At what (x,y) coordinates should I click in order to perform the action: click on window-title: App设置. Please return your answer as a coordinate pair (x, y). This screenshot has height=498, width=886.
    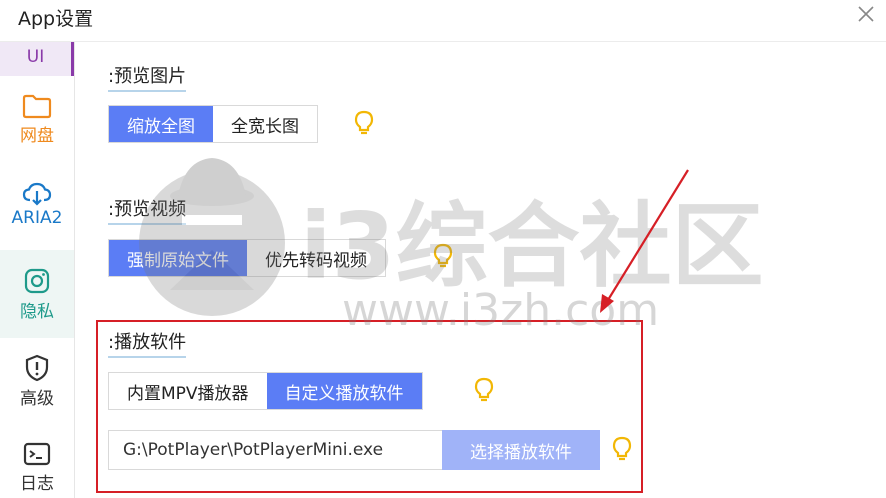
    Looking at the image, I should click on (56, 19).